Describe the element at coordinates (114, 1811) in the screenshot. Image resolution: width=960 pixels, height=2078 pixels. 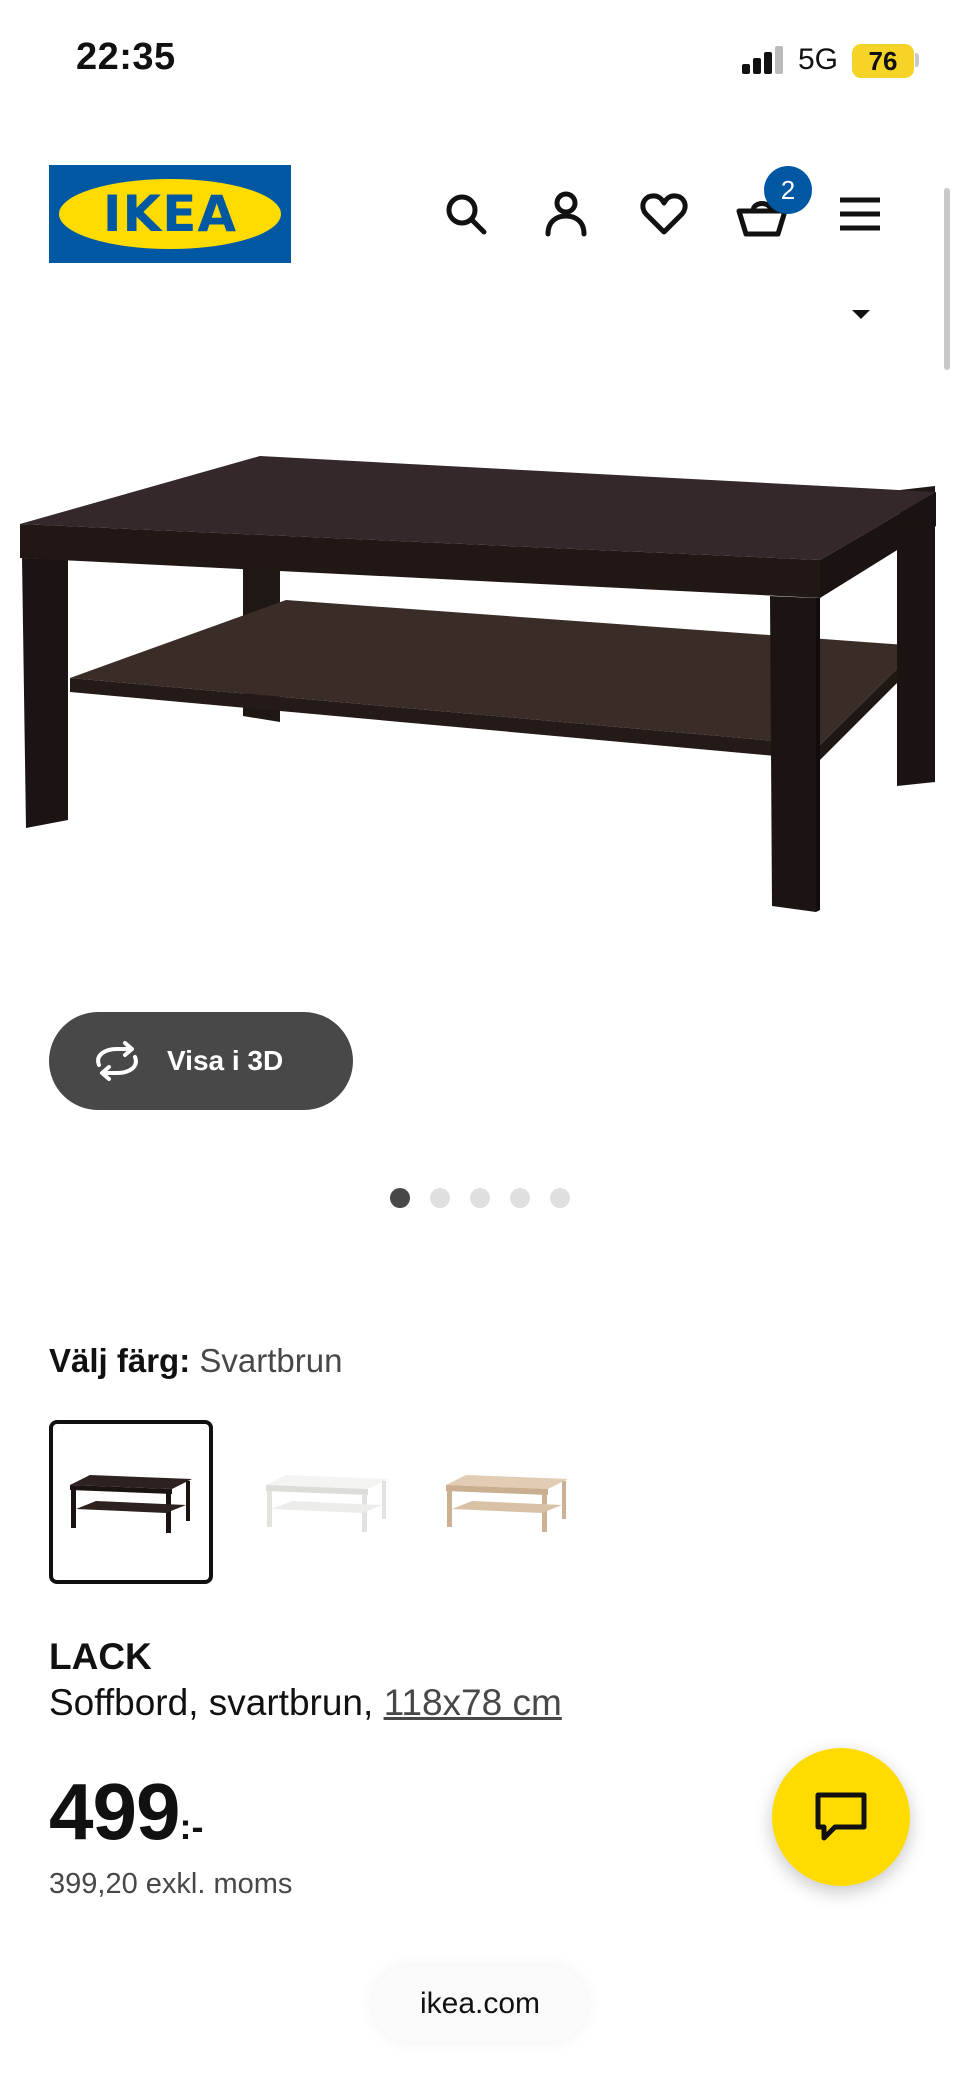
I see `price-amount: 499` at that location.